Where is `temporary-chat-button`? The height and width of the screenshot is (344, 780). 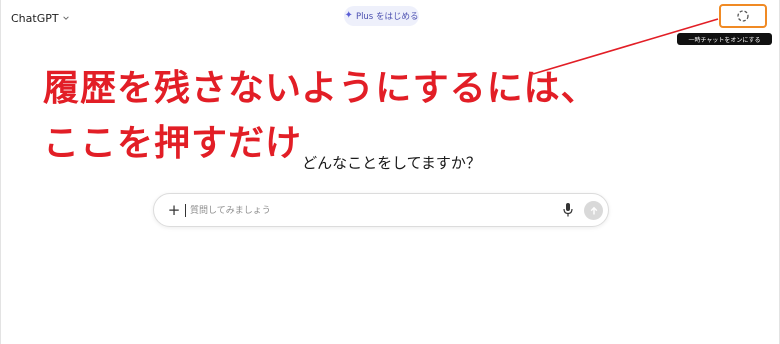
temporary-chat-button is located at coordinates (743, 16).